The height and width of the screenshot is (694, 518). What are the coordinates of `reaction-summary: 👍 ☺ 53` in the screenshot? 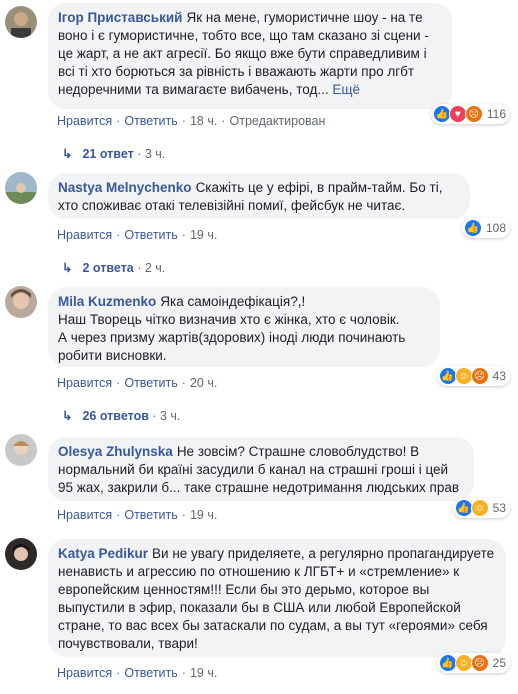 It's located at (481, 508).